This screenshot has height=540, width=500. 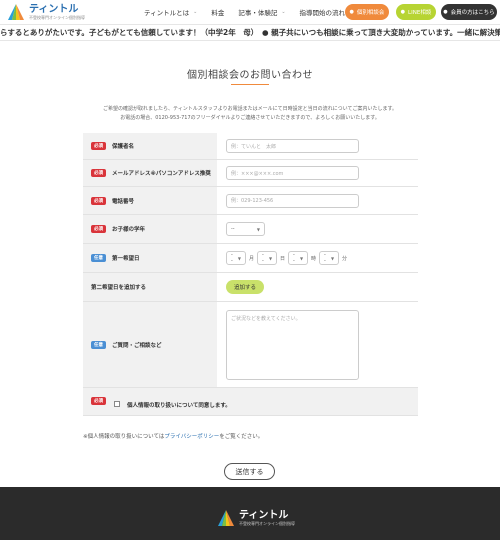 I want to click on privacy-note: ※個人情報の取り扱いについてはプライバシーポリシーをご覧ください。, so click(x=173, y=437).